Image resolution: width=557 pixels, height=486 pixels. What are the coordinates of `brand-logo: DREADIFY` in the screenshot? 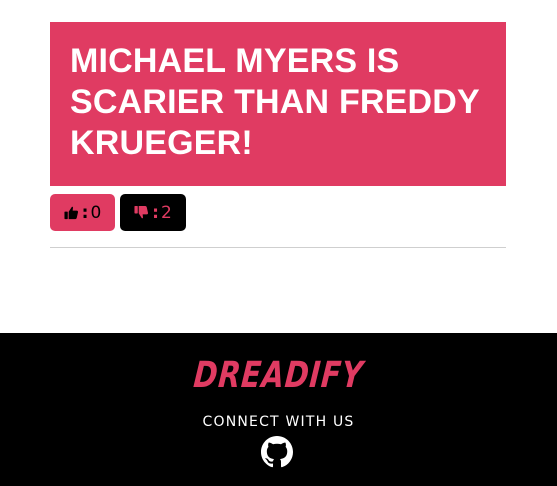 It's located at (278, 375).